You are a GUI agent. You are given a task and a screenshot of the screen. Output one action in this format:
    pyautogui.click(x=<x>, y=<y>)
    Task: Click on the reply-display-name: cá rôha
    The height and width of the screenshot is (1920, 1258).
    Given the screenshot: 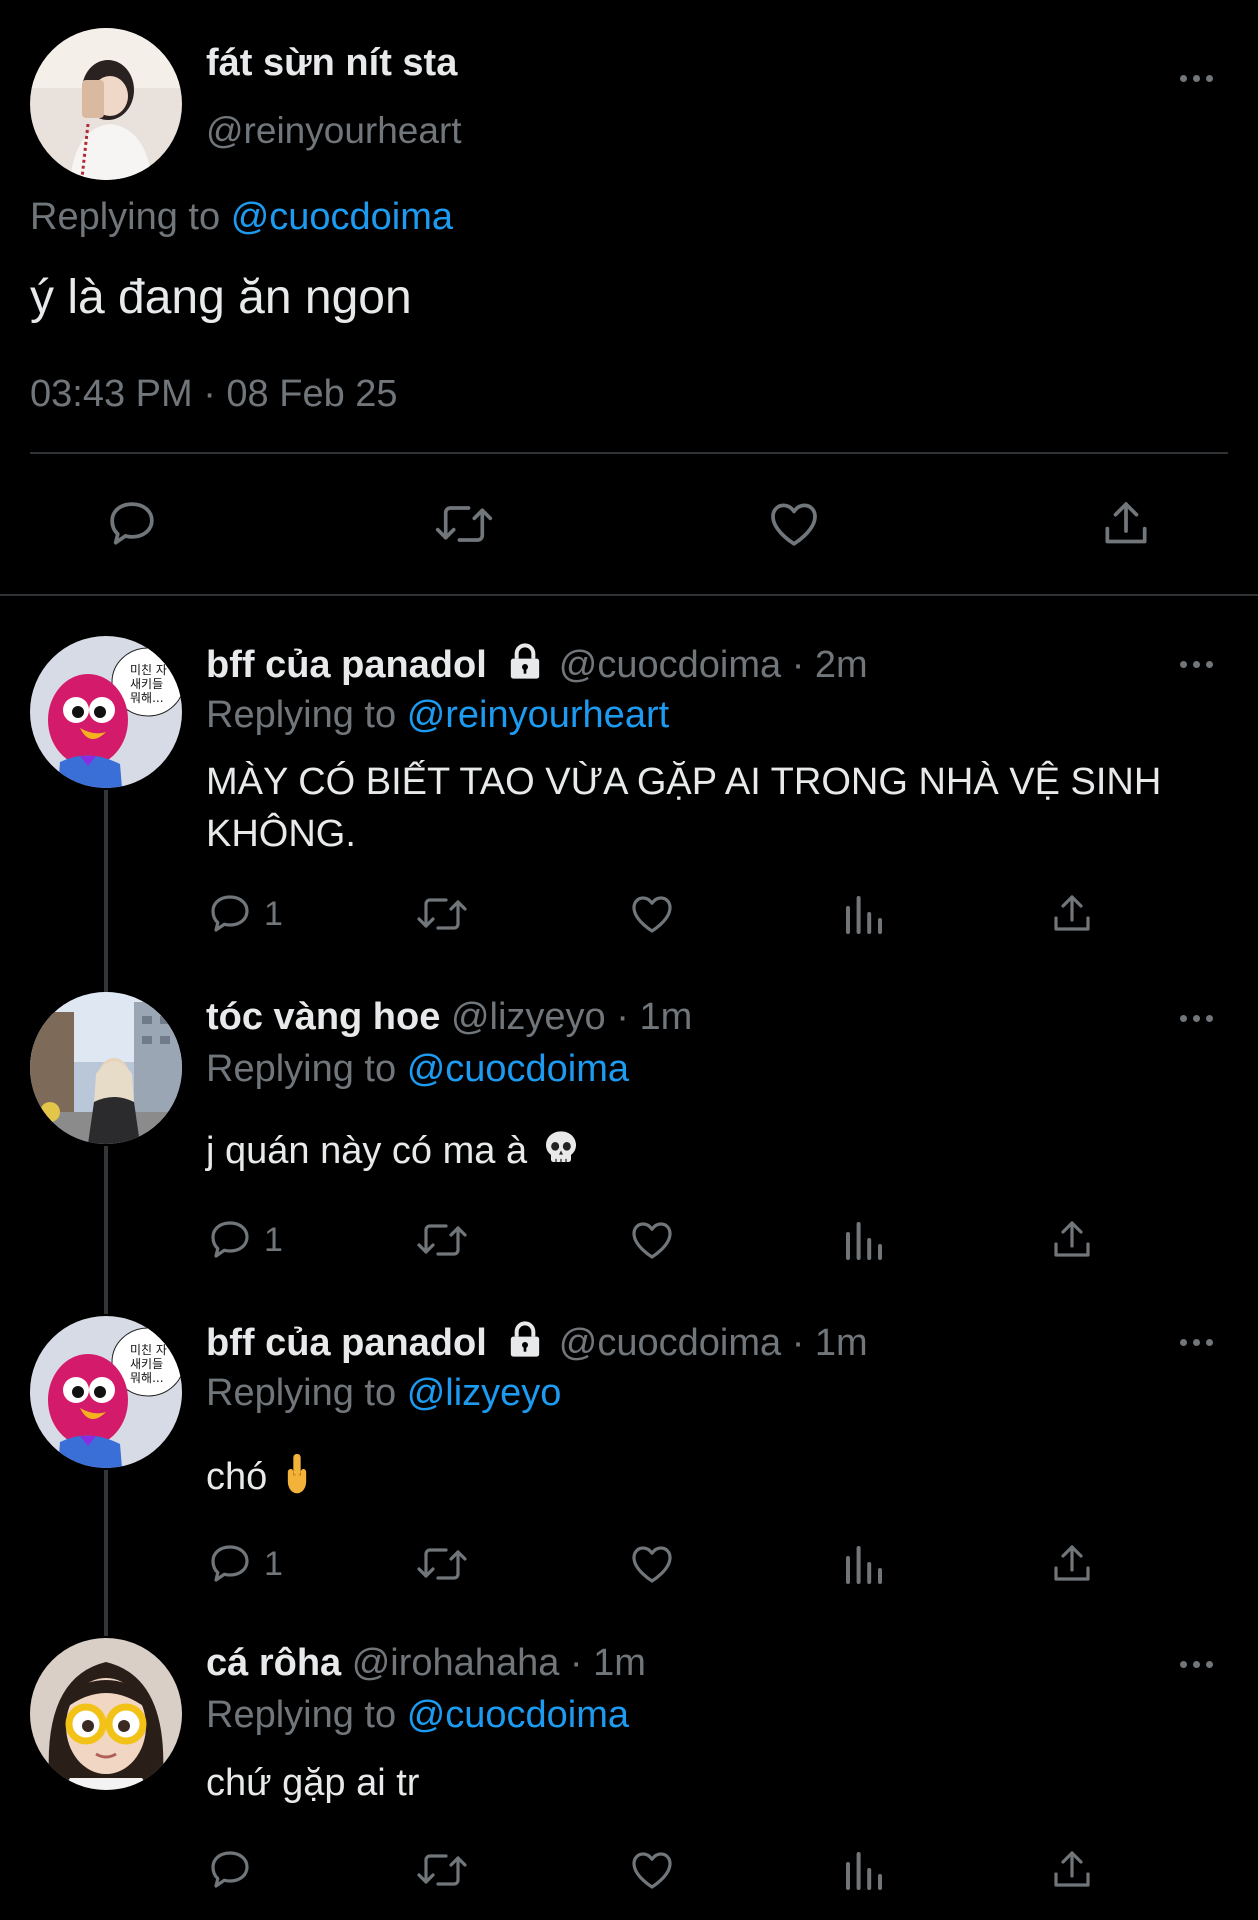 What is the action you would take?
    pyautogui.click(x=273, y=1663)
    